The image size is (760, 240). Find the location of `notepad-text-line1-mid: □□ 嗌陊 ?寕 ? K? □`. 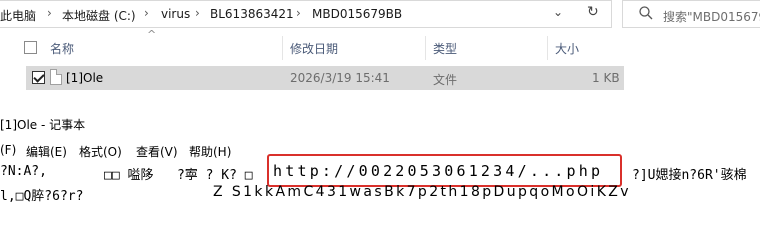

notepad-text-line1-mid: □□ 嗌陊 ?寕 ? K? □ is located at coordinates (178, 175).